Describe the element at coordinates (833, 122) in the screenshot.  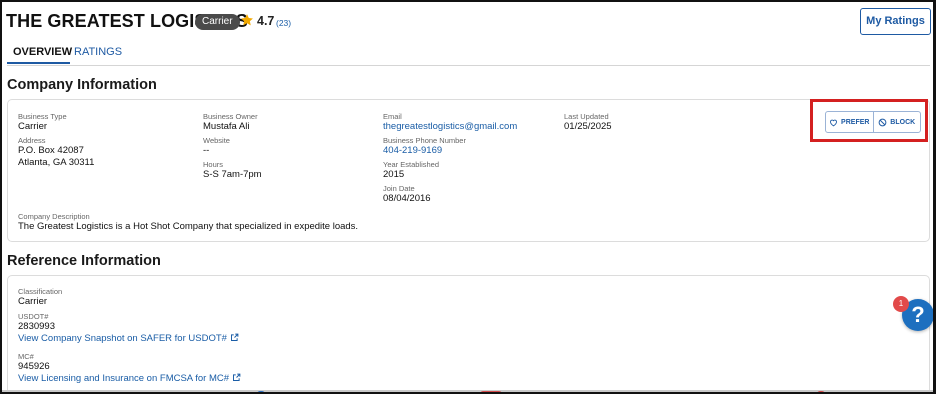
I see `heart-icon` at that location.